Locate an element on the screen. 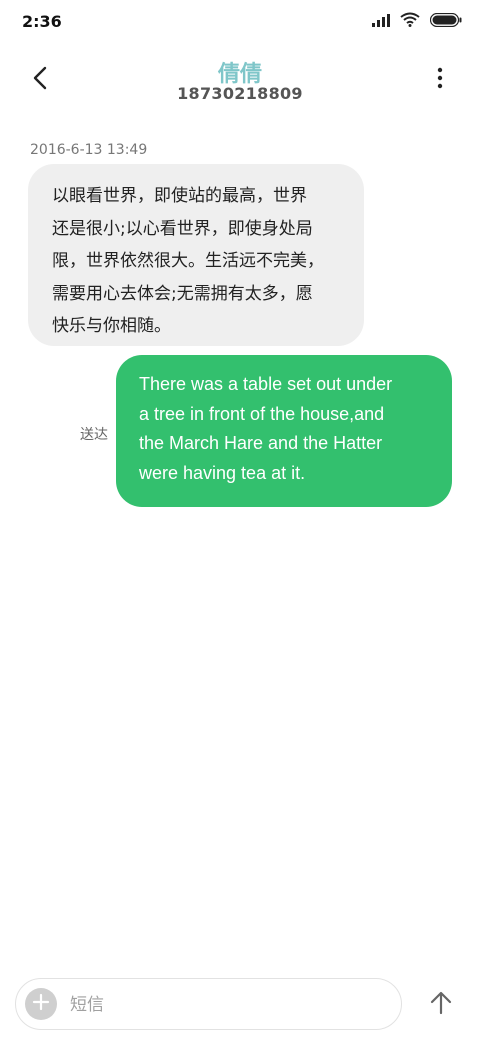  wifi-icon is located at coordinates (410, 21).